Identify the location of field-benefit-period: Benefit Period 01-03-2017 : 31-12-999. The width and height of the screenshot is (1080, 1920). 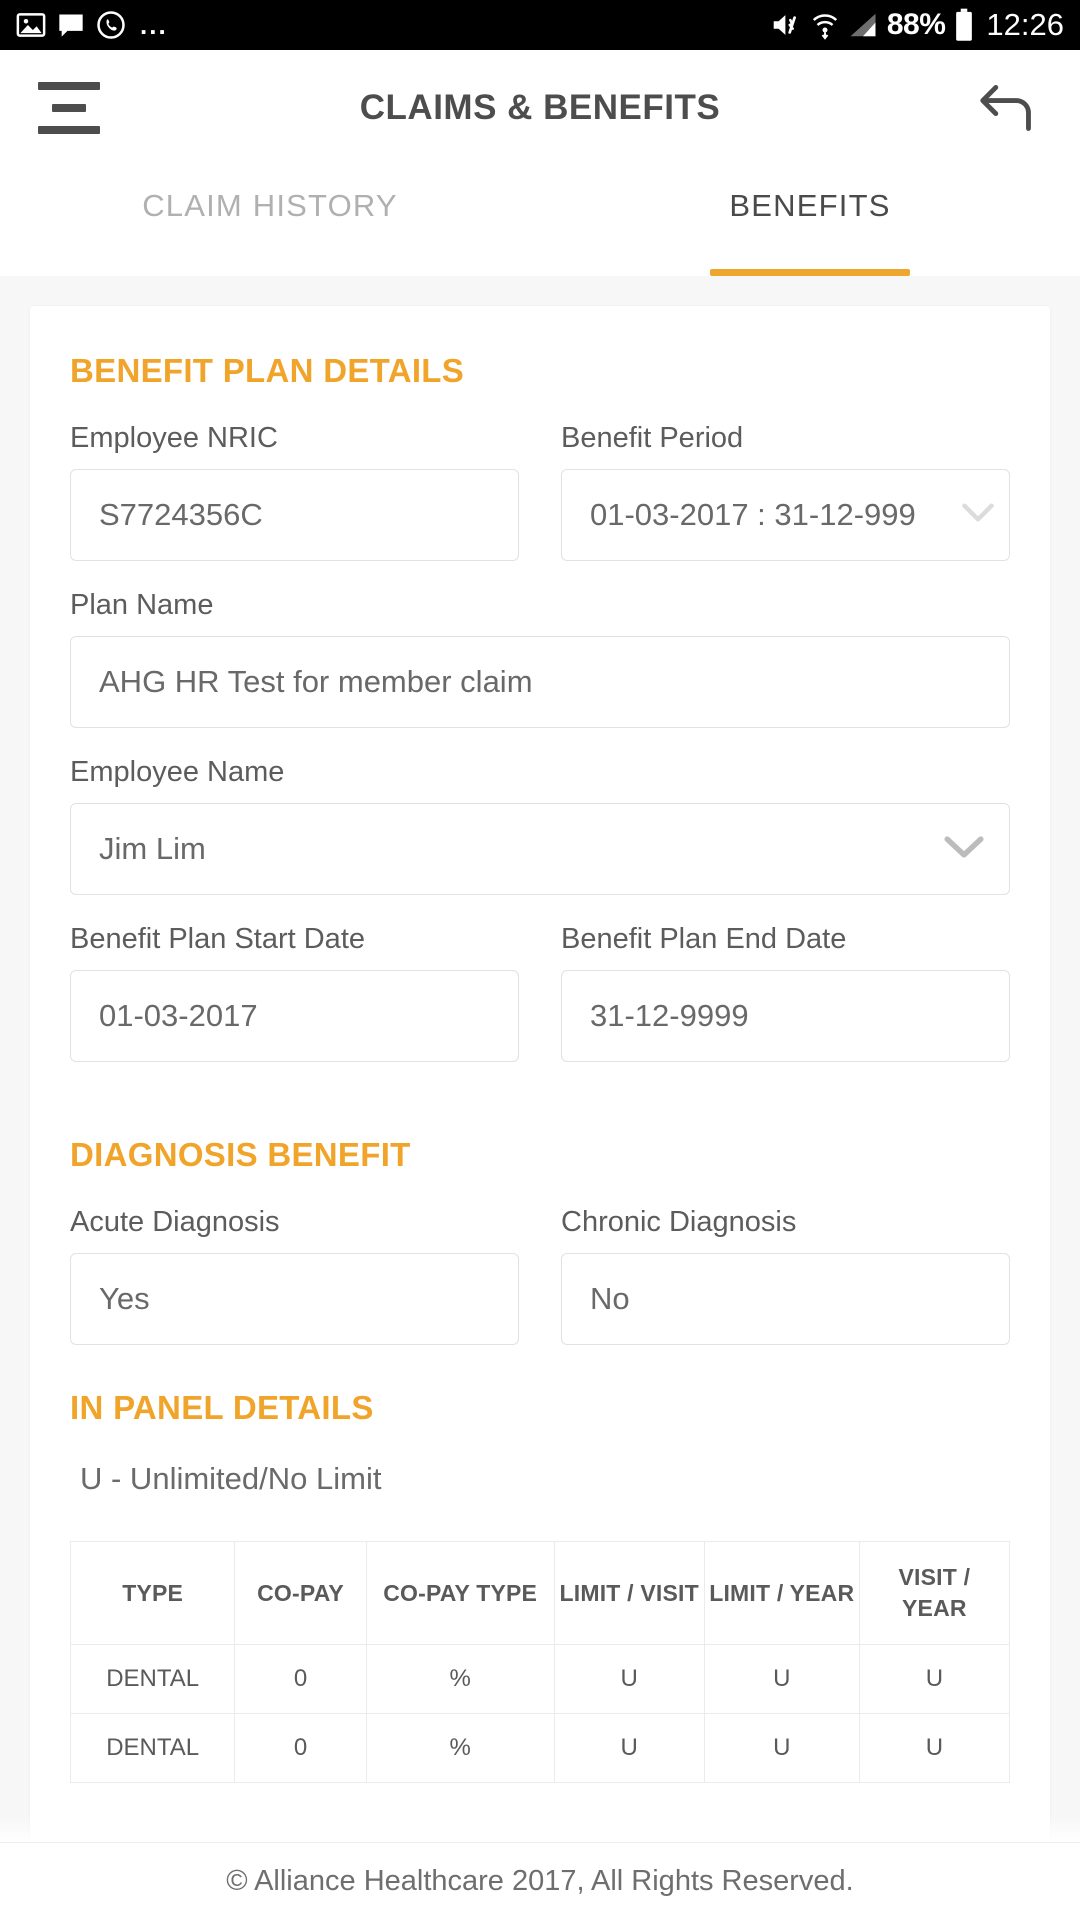
(785, 491).